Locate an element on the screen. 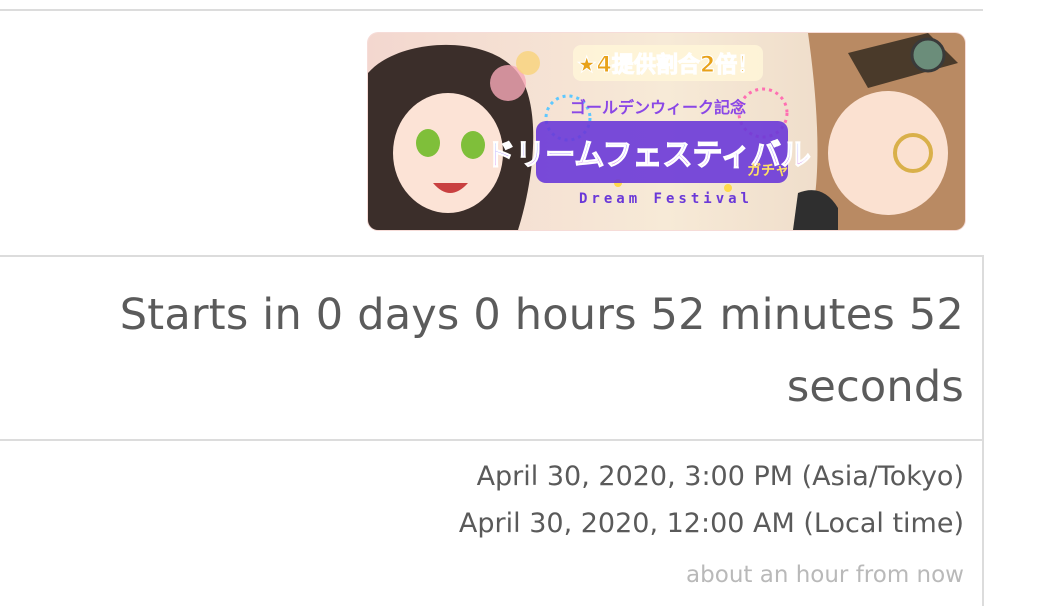  banner-gacha-label: ガチャ is located at coordinates (768, 171).